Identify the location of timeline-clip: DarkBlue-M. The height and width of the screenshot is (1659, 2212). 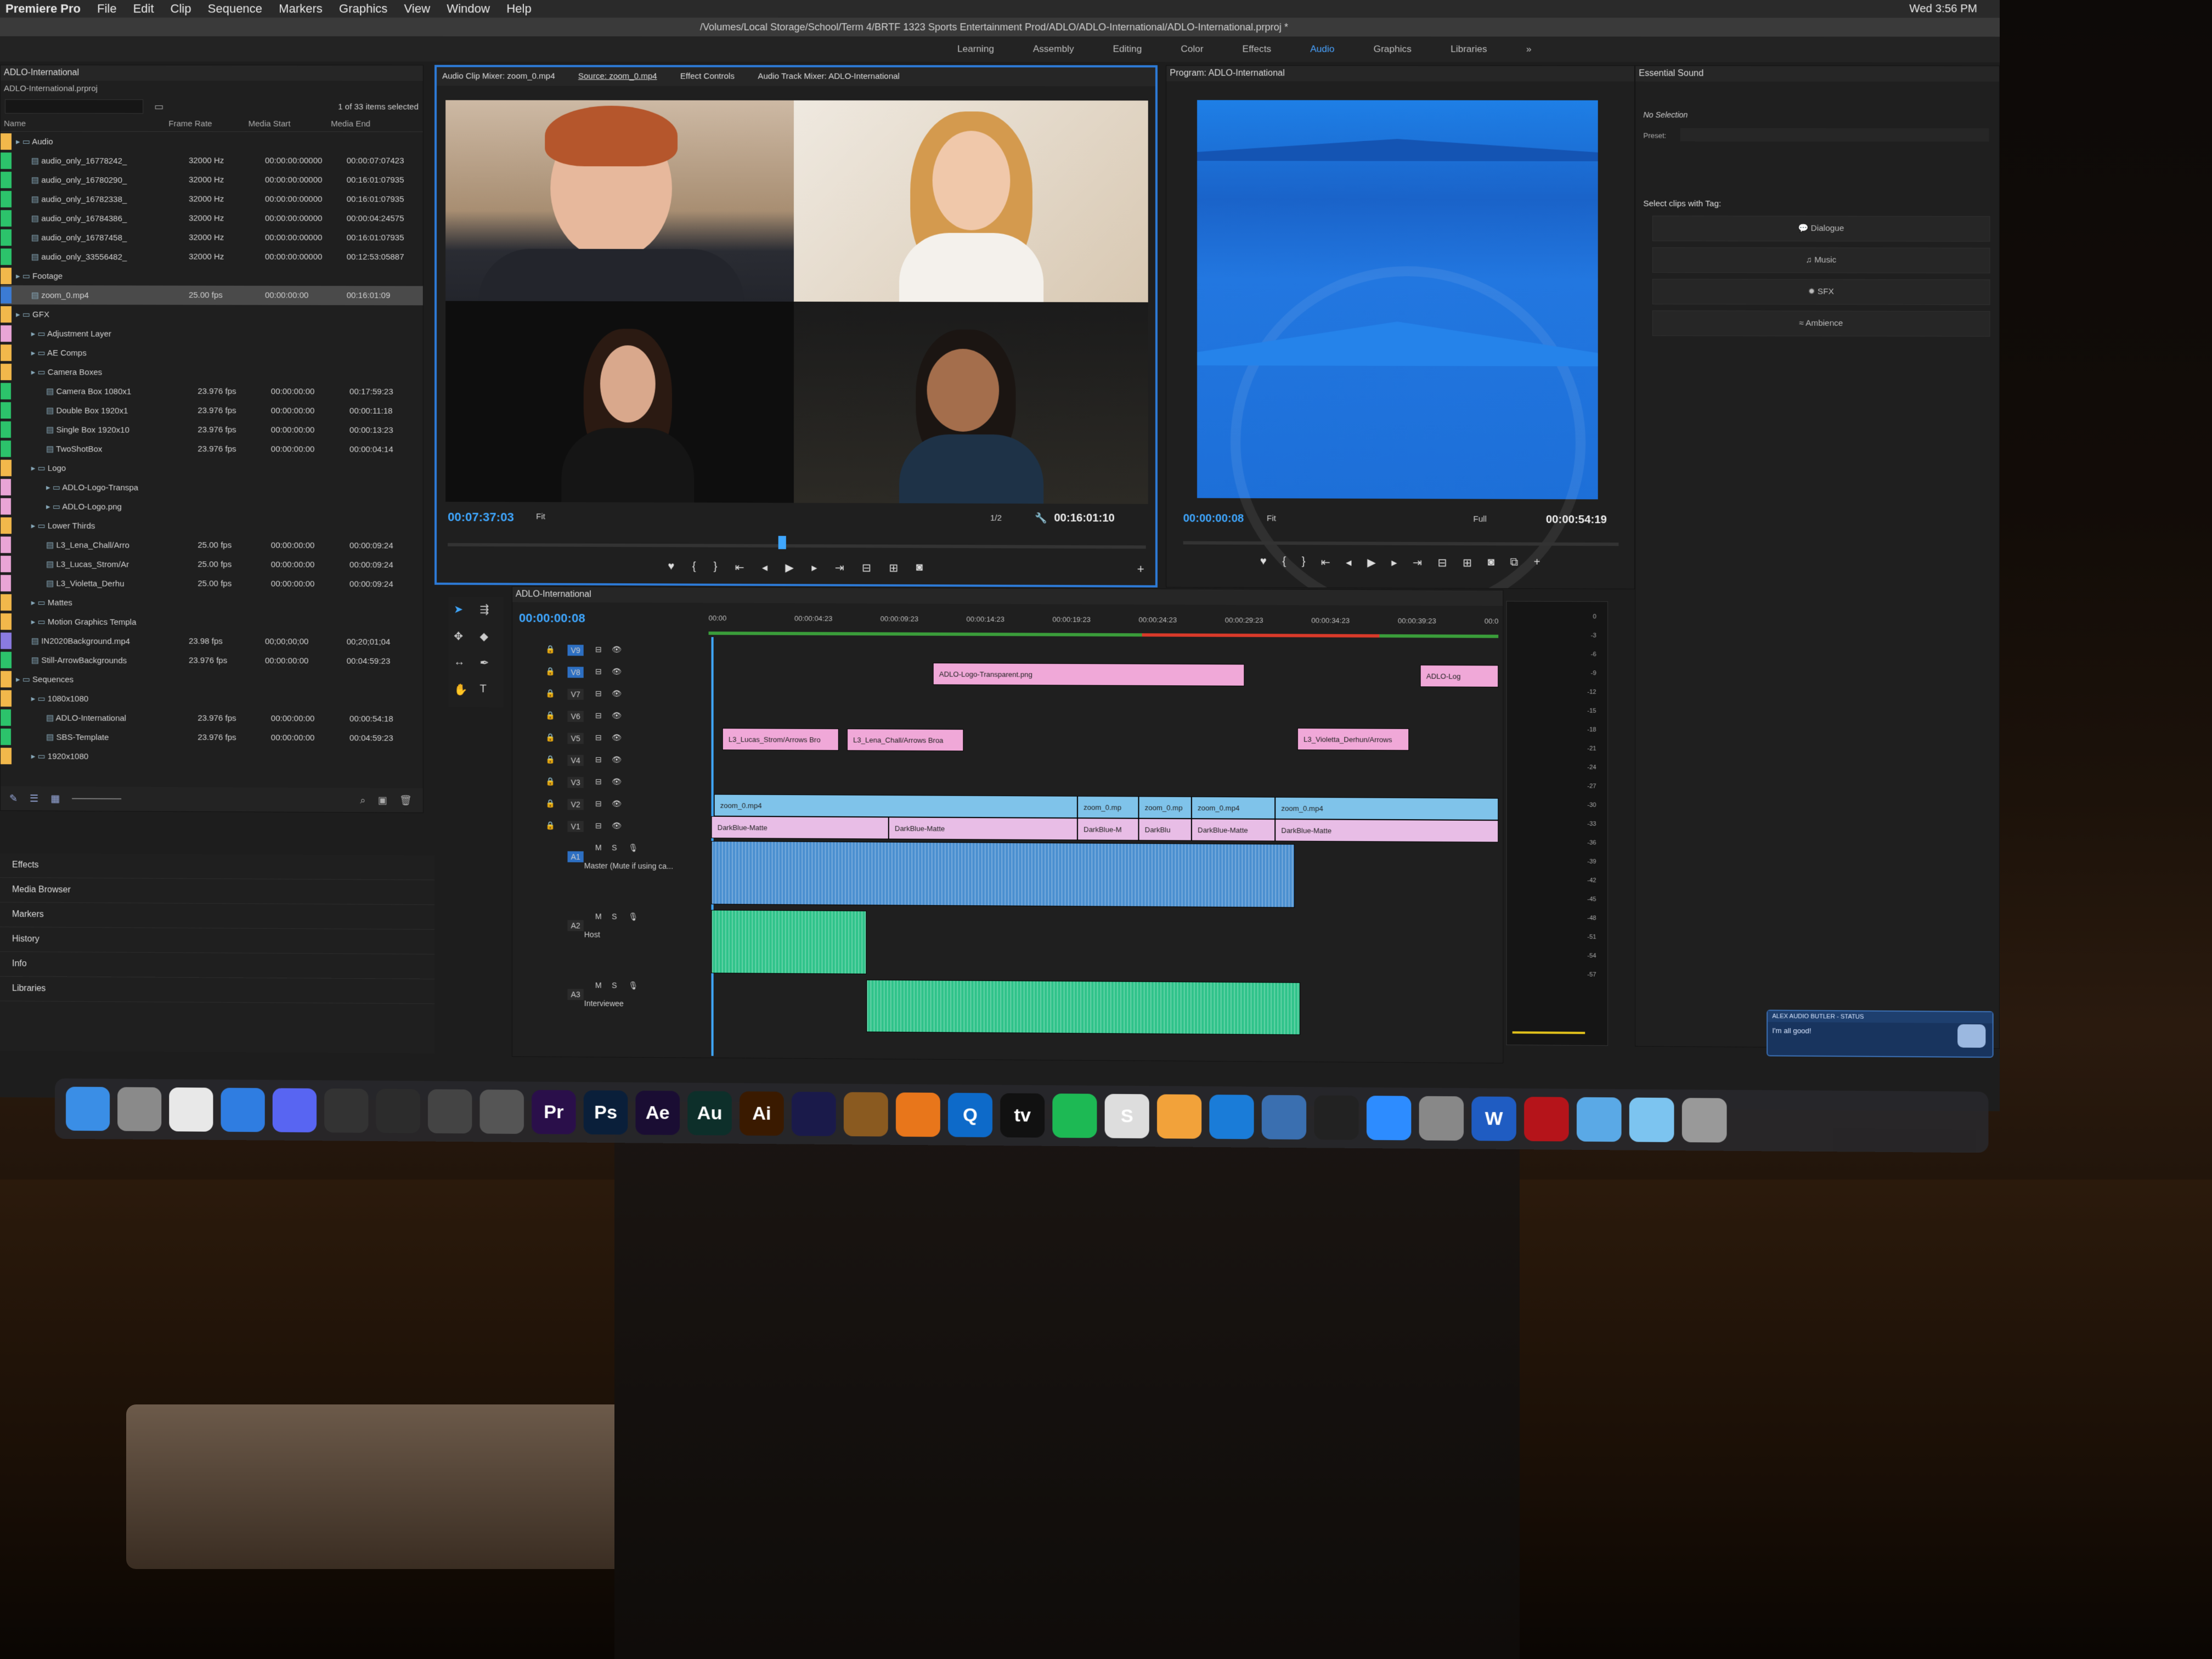
(1108, 830).